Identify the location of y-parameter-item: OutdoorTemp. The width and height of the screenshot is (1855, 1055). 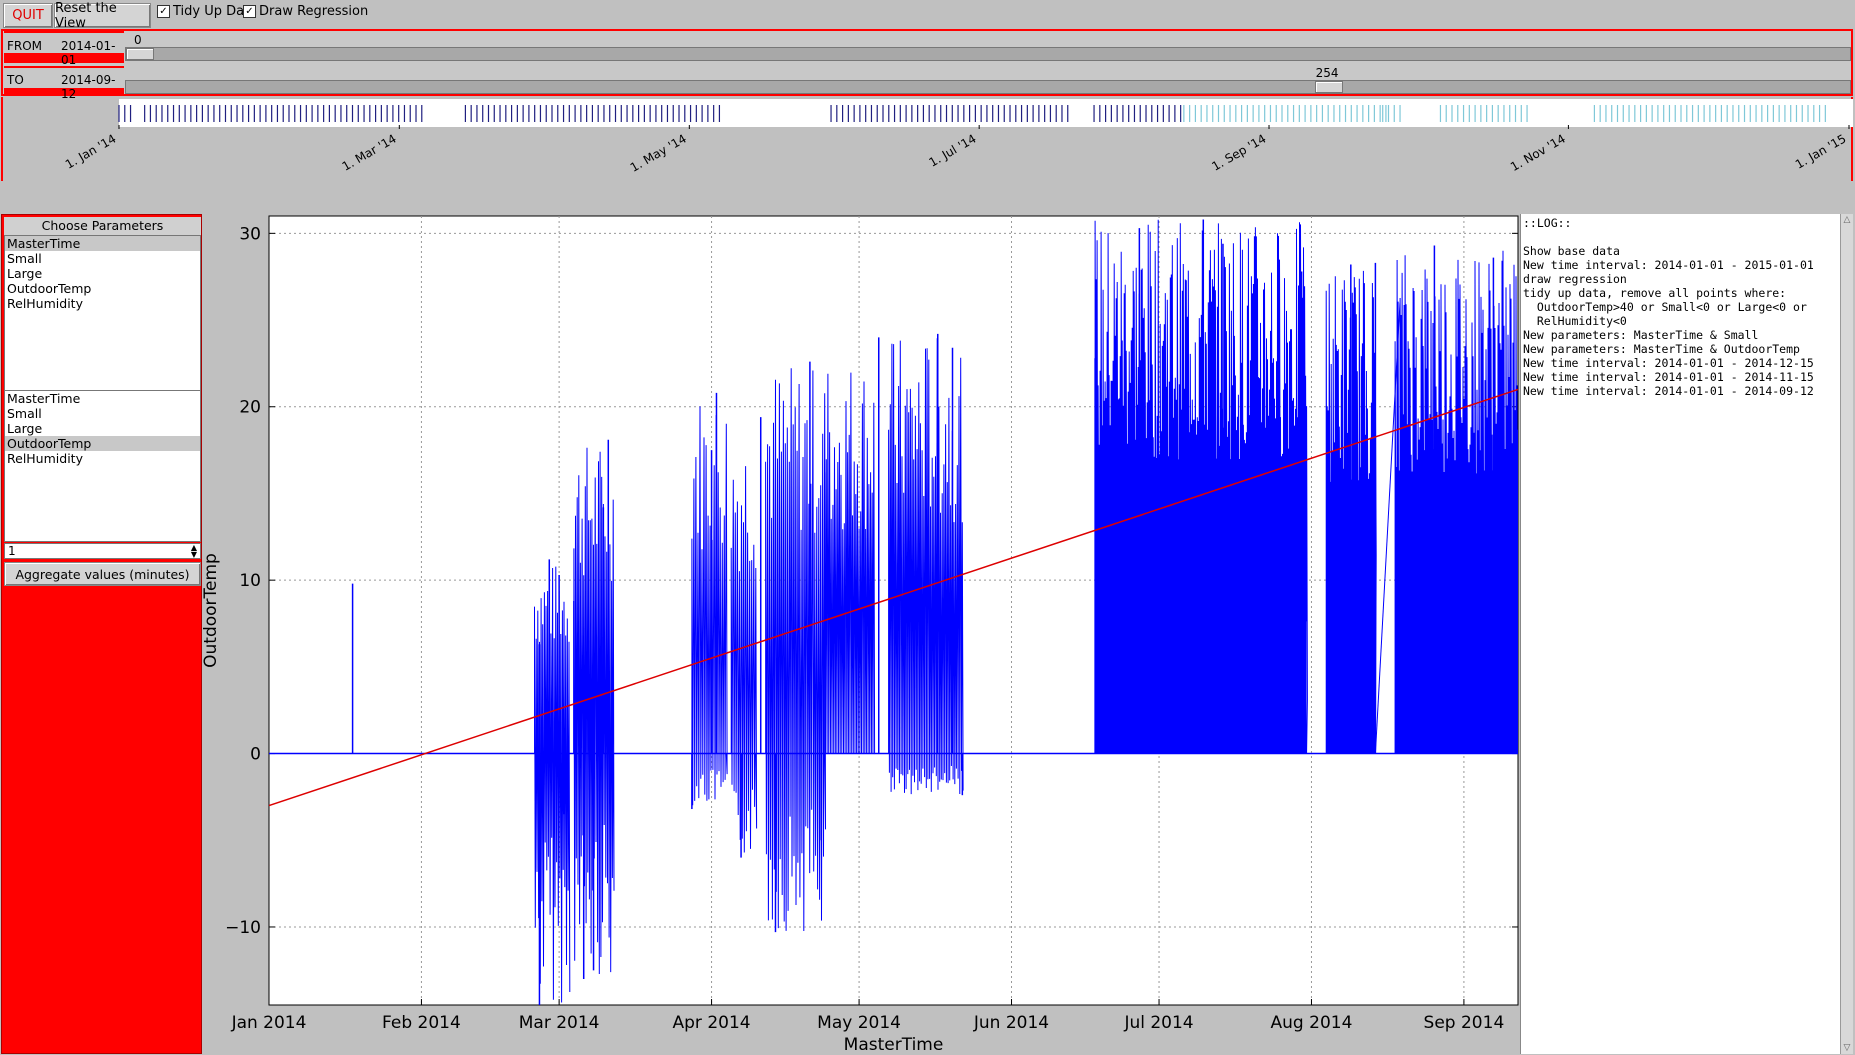
(102, 443).